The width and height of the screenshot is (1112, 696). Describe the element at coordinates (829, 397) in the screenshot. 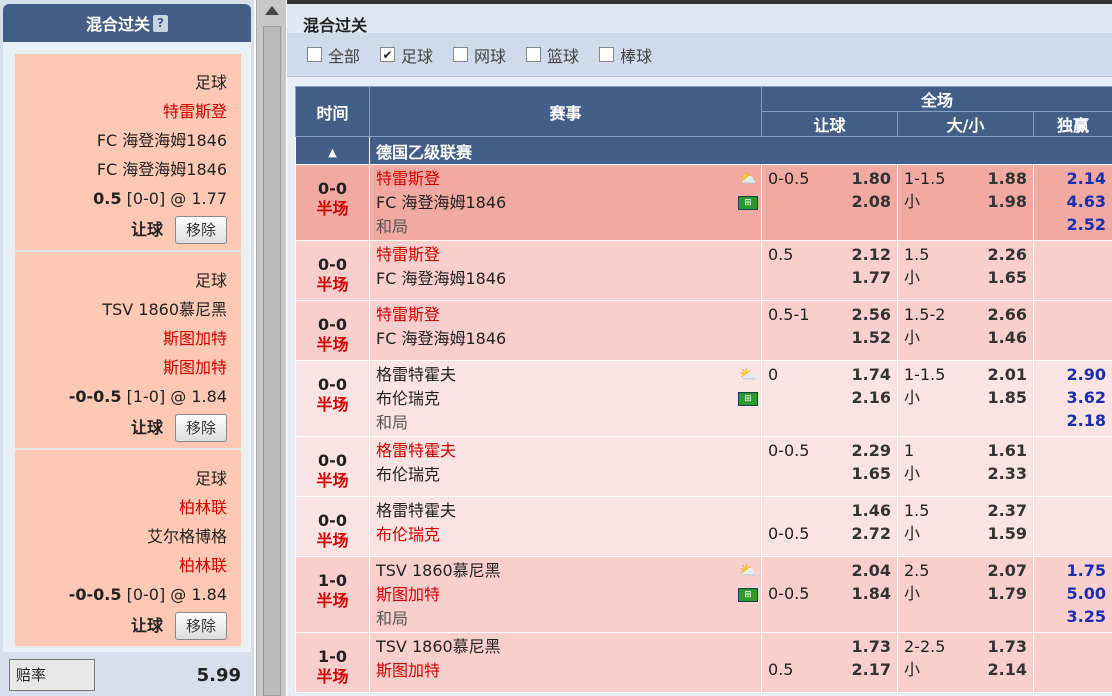

I see `handicap-line: 2.16` at that location.